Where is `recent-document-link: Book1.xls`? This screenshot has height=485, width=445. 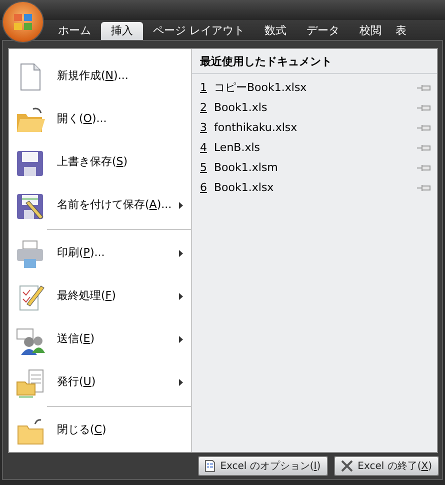
recent-document-link: Book1.xls is located at coordinates (315, 108).